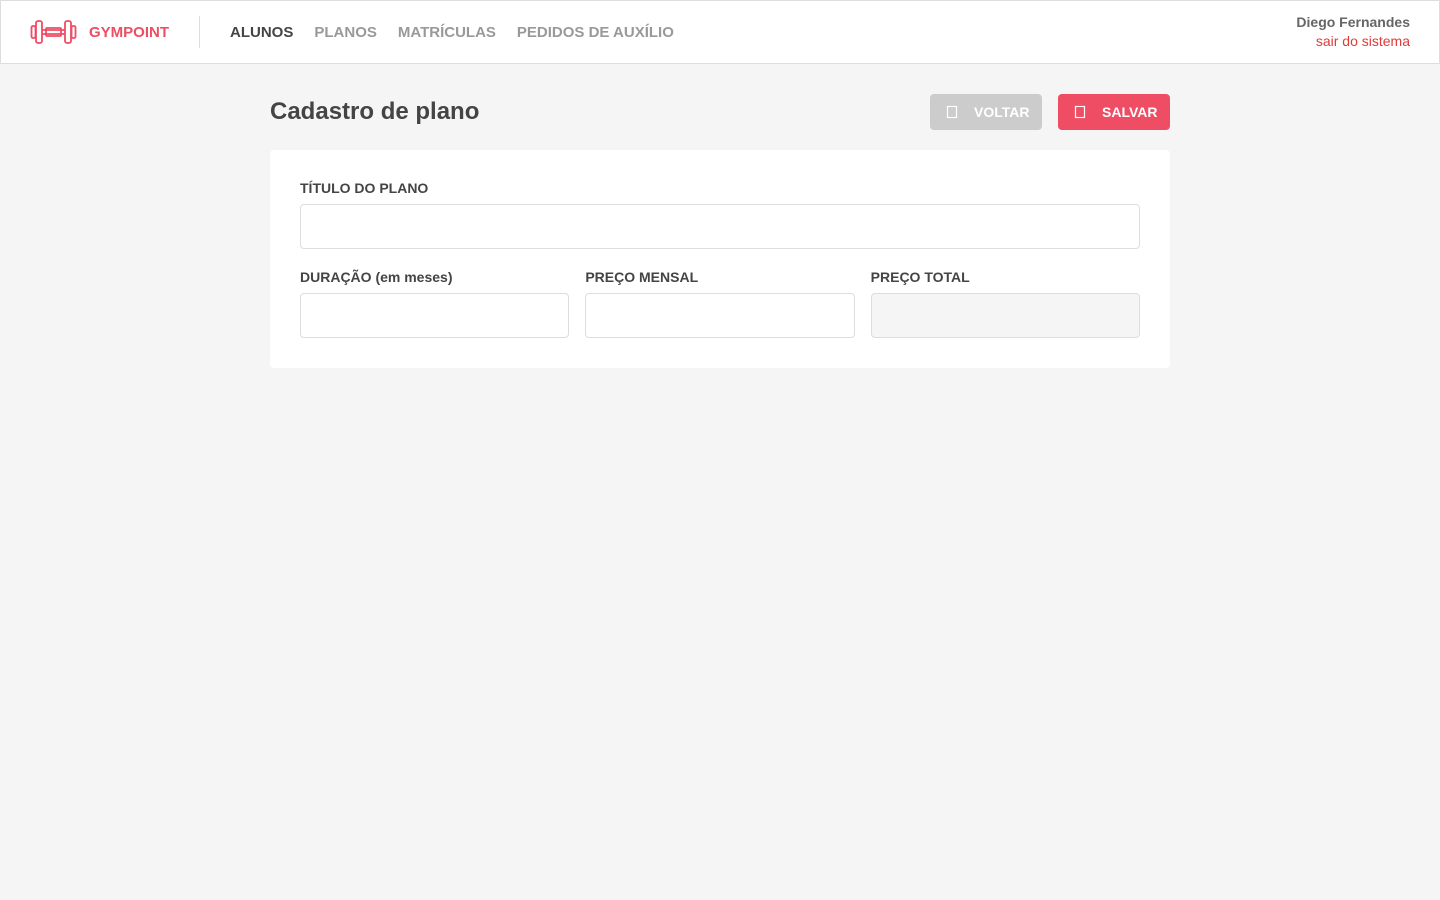 This screenshot has height=900, width=1440. What do you see at coordinates (129, 32) in the screenshot?
I see `brand-name: GYMPOINT` at bounding box center [129, 32].